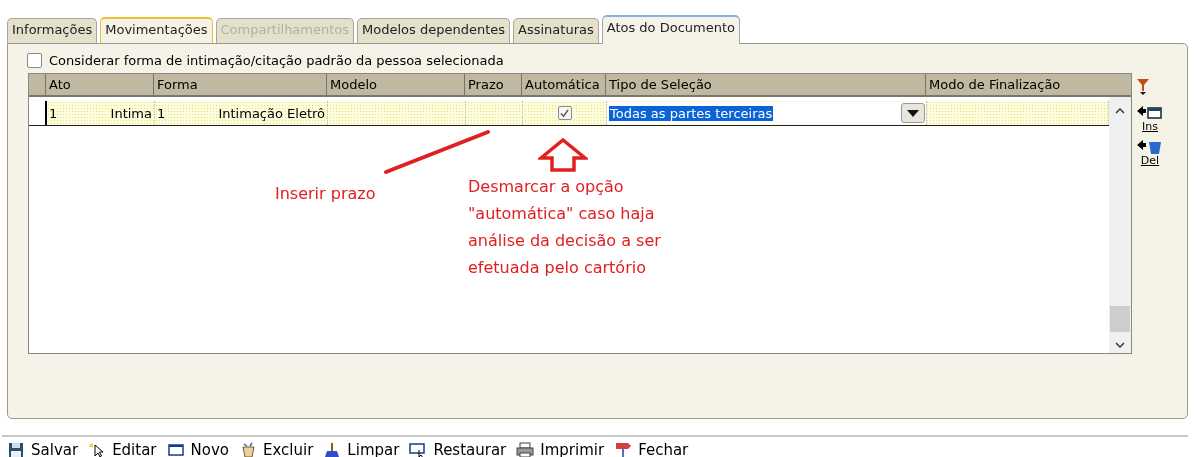 Image resolution: width=1194 pixels, height=457 pixels. I want to click on toolbar-button: Restaurar, so click(458, 449).